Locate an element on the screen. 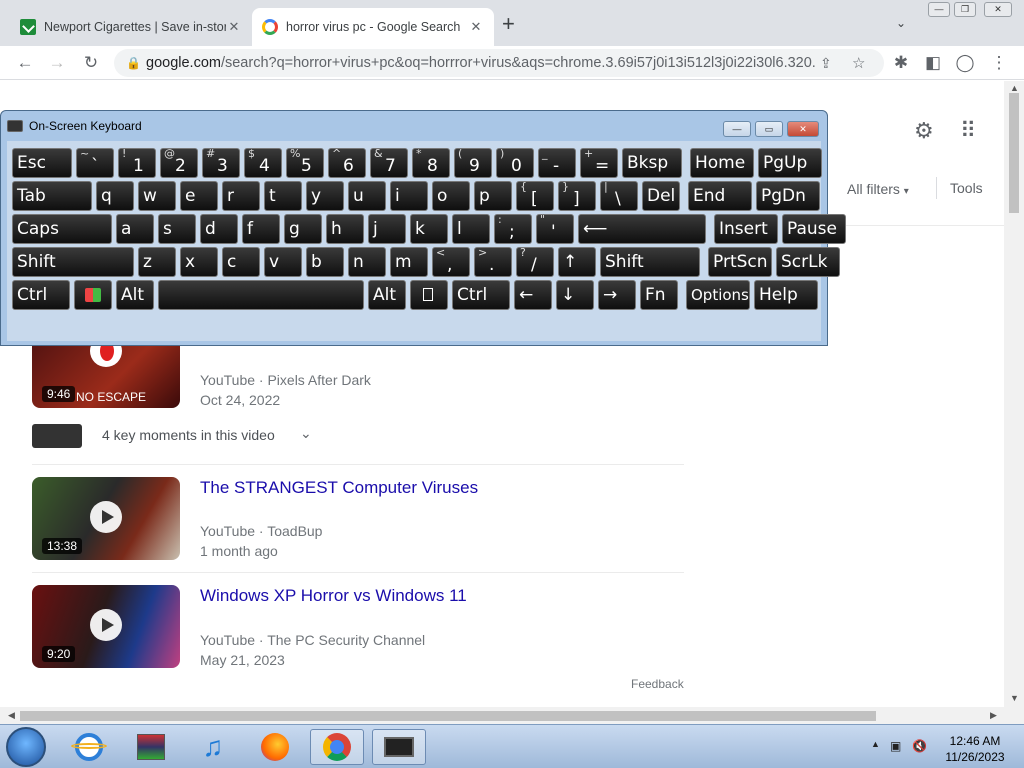 This screenshot has height=768, width=1024. key-lalt: Alt is located at coordinates (135, 295).